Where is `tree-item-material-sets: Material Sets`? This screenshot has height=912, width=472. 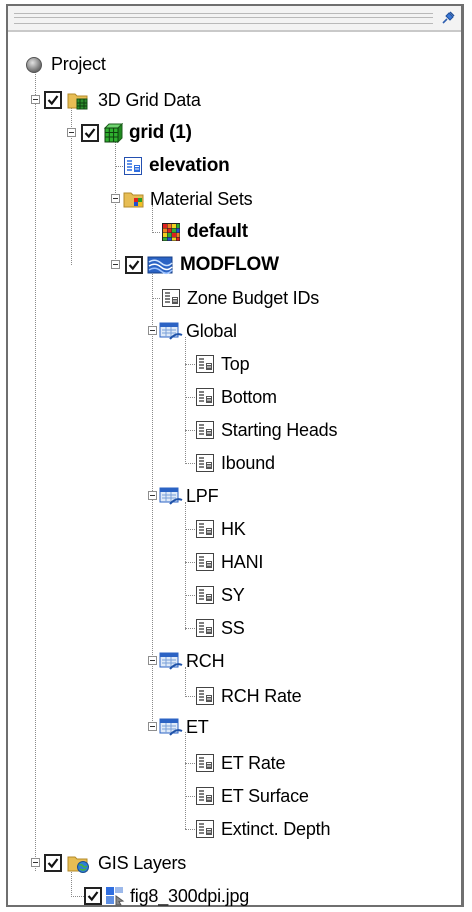 tree-item-material-sets: Material Sets is located at coordinates (233, 199).